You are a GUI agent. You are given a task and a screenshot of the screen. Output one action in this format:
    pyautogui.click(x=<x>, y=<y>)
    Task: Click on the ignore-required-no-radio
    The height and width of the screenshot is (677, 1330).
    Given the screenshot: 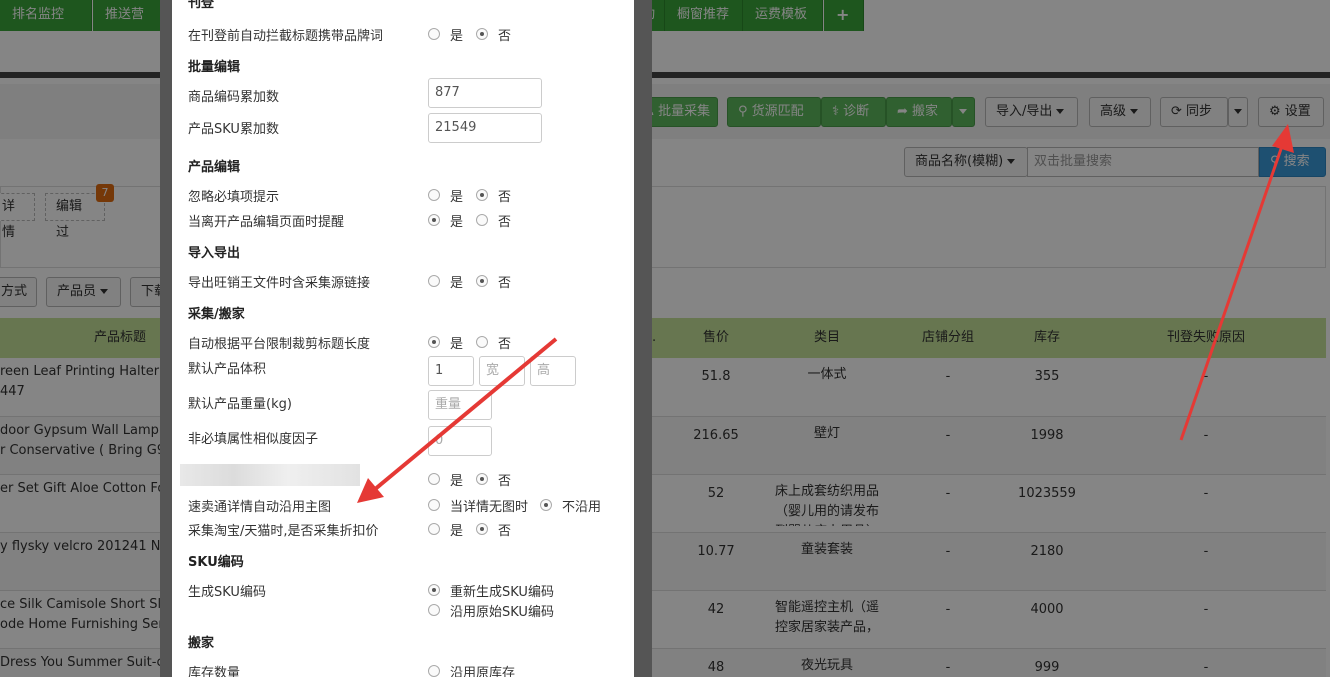 What is the action you would take?
    pyautogui.click(x=482, y=195)
    